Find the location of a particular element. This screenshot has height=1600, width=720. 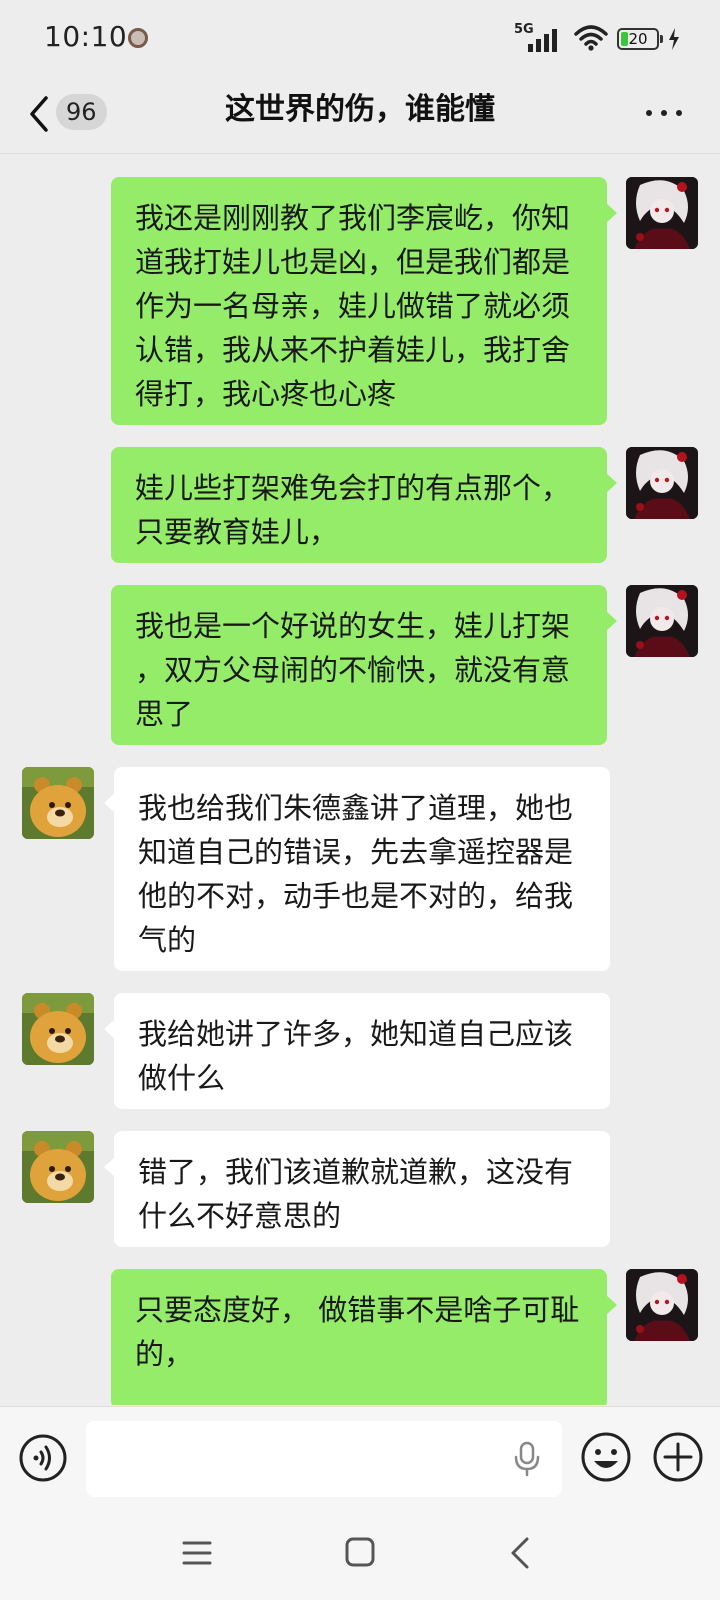

plus-icon is located at coordinates (678, 1457).